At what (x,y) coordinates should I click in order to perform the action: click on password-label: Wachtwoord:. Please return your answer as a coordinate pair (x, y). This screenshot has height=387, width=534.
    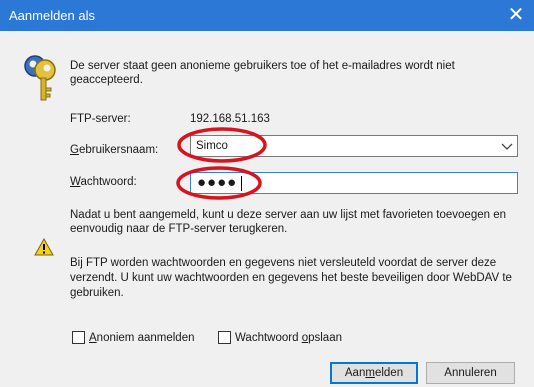
    Looking at the image, I should click on (103, 182).